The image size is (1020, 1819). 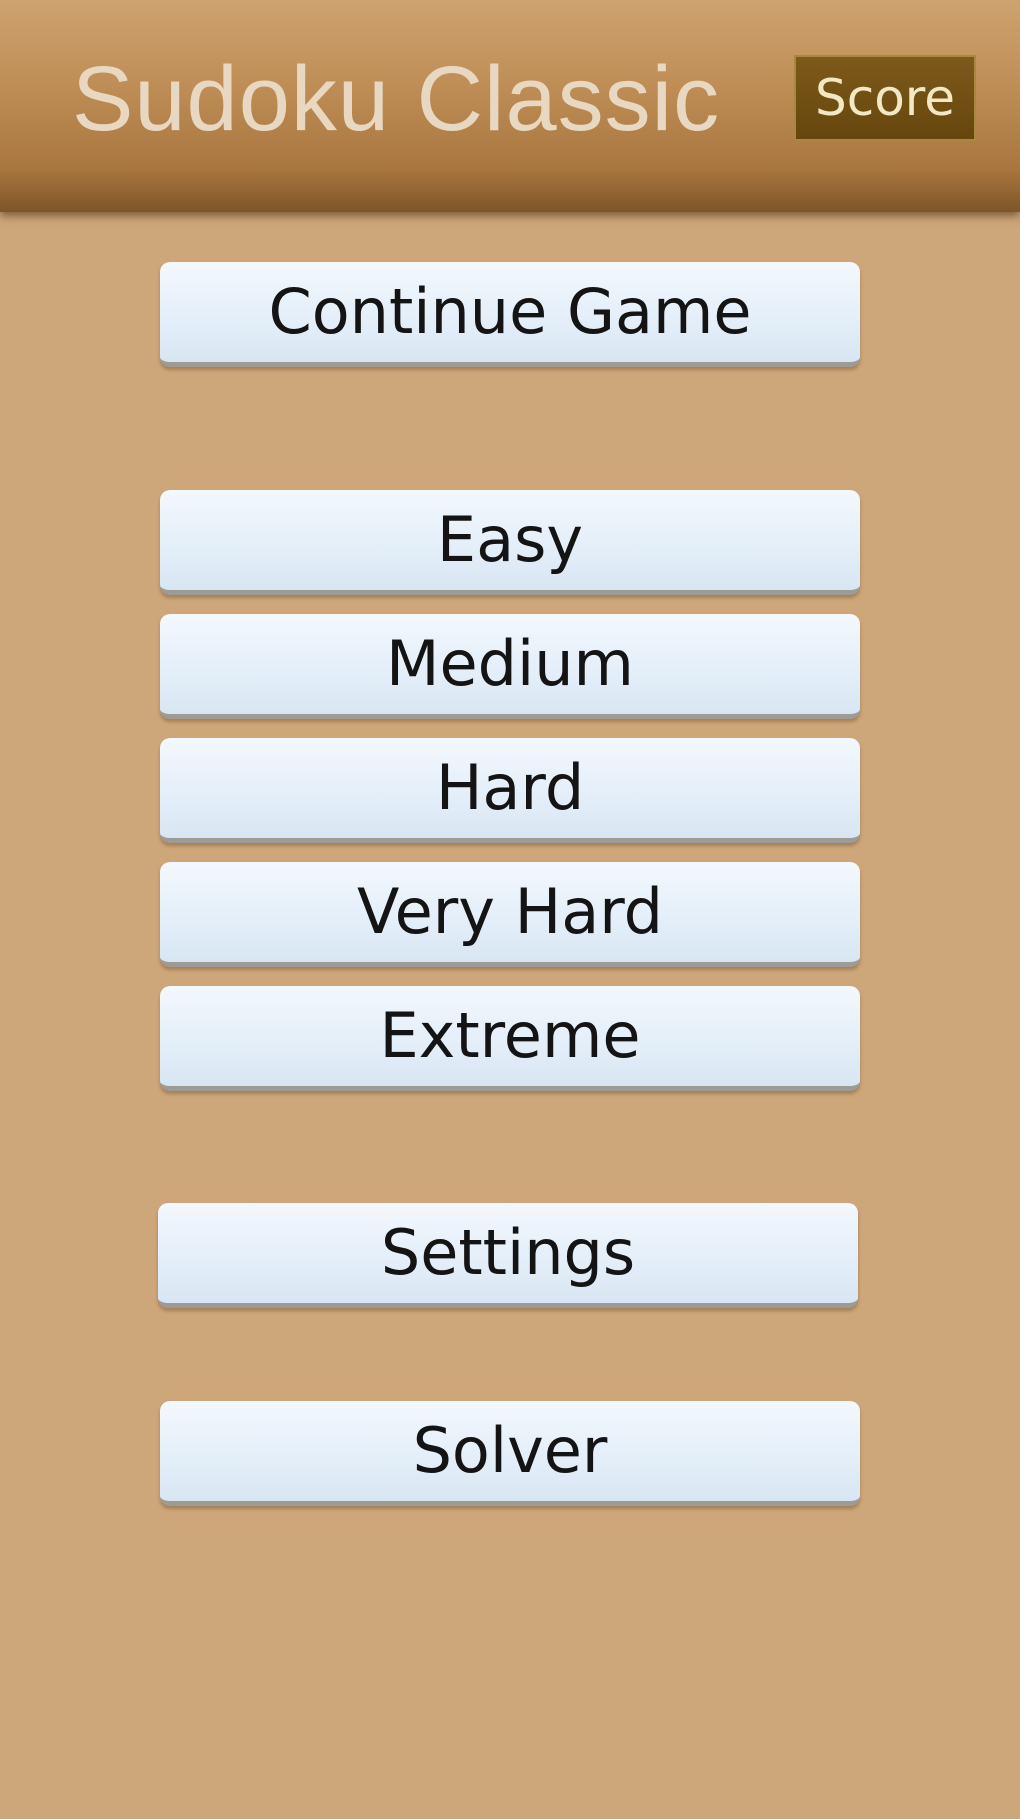 I want to click on app-title: Sudoku Classic, so click(x=396, y=99).